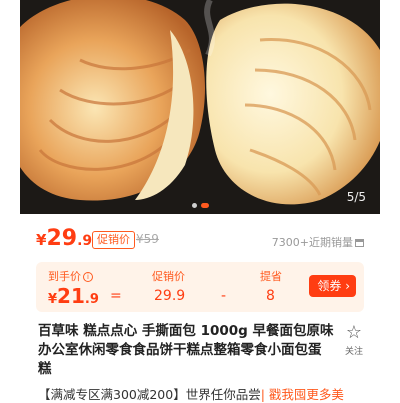  What do you see at coordinates (88, 277) in the screenshot?
I see `info-icon: i` at bounding box center [88, 277].